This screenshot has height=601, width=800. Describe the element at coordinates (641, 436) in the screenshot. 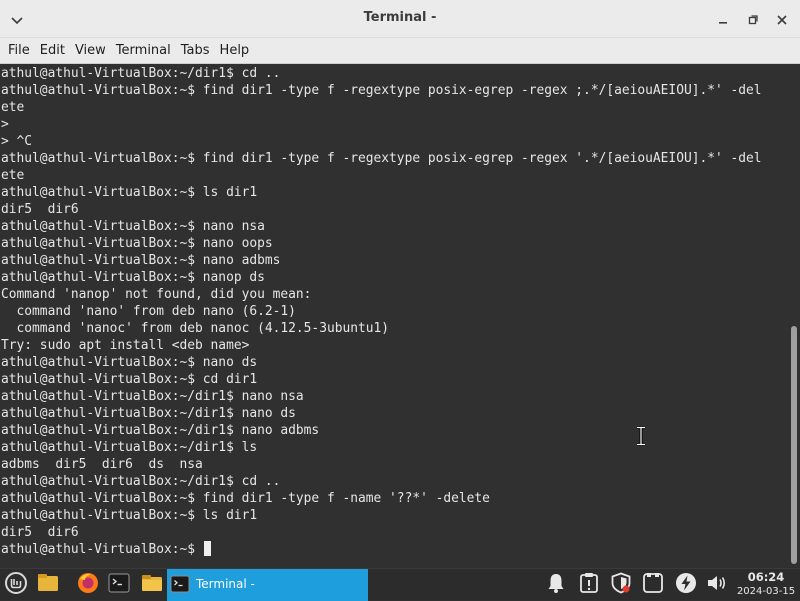

I see `ibeam-cursor-icon` at that location.